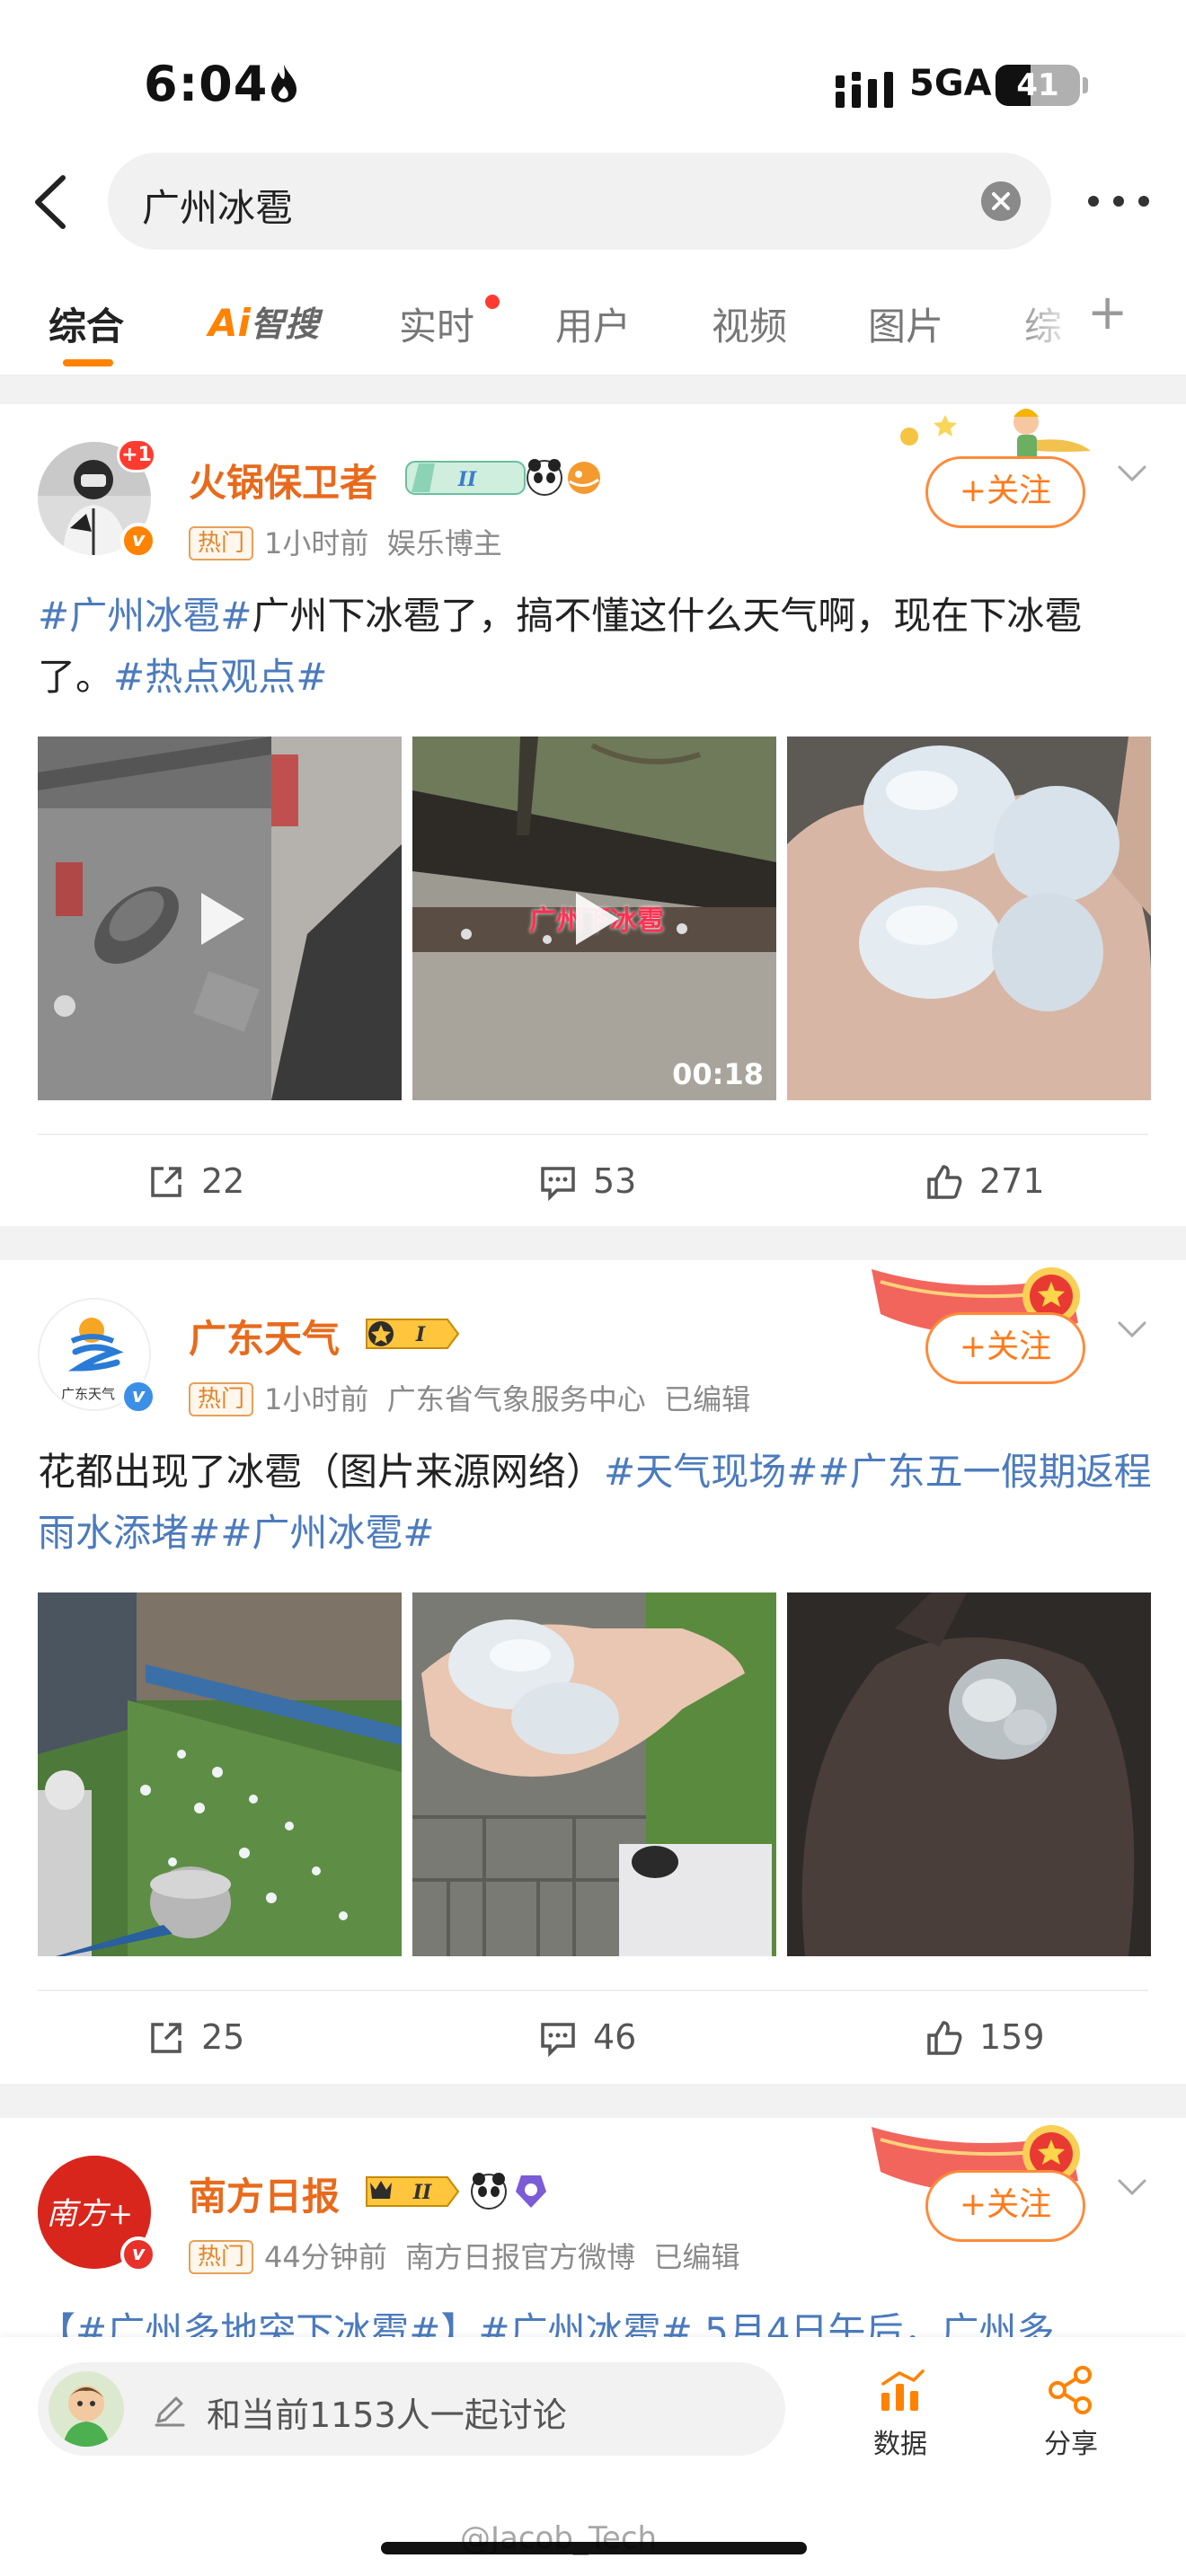  I want to click on tab-realtime: 实时, so click(436, 323).